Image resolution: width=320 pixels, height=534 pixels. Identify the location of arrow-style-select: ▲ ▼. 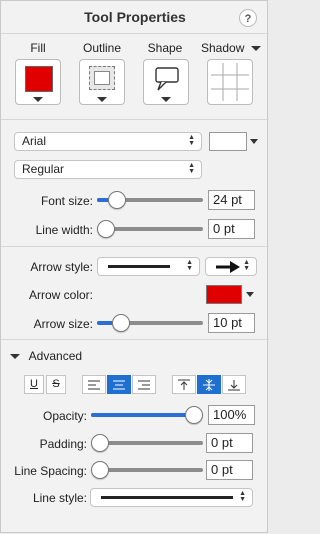
(148, 266).